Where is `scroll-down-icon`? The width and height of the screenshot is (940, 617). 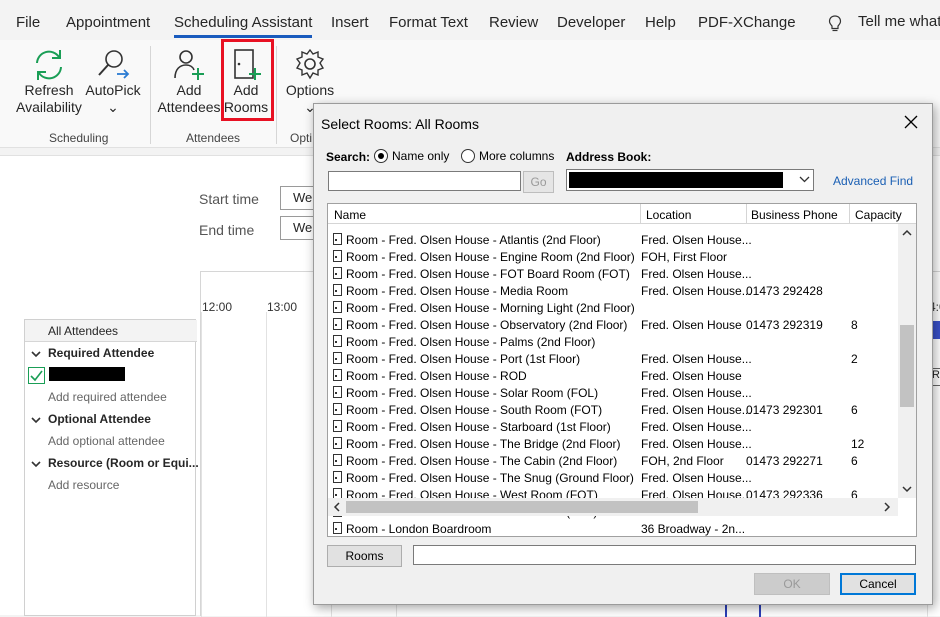
scroll-down-icon is located at coordinates (907, 489).